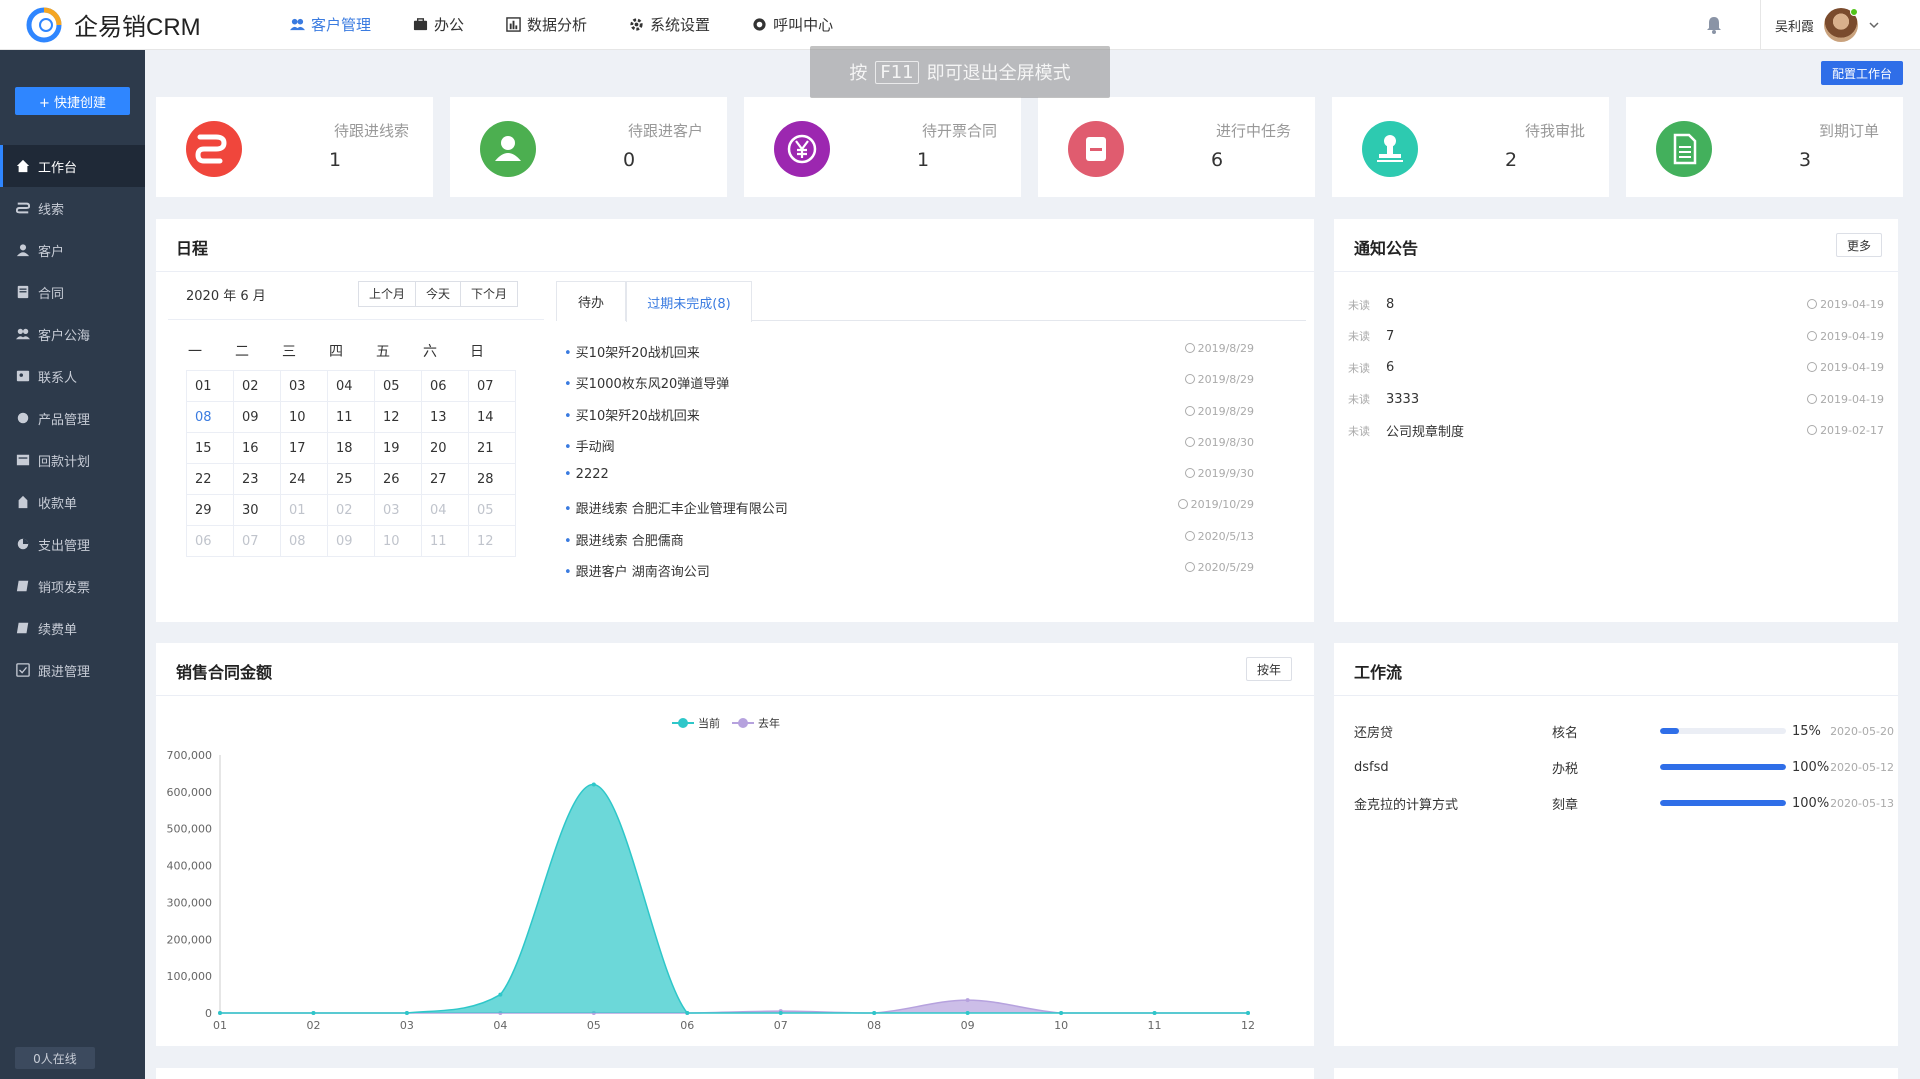  What do you see at coordinates (304, 541) in the screenshot?
I see `calendar-day: 08` at bounding box center [304, 541].